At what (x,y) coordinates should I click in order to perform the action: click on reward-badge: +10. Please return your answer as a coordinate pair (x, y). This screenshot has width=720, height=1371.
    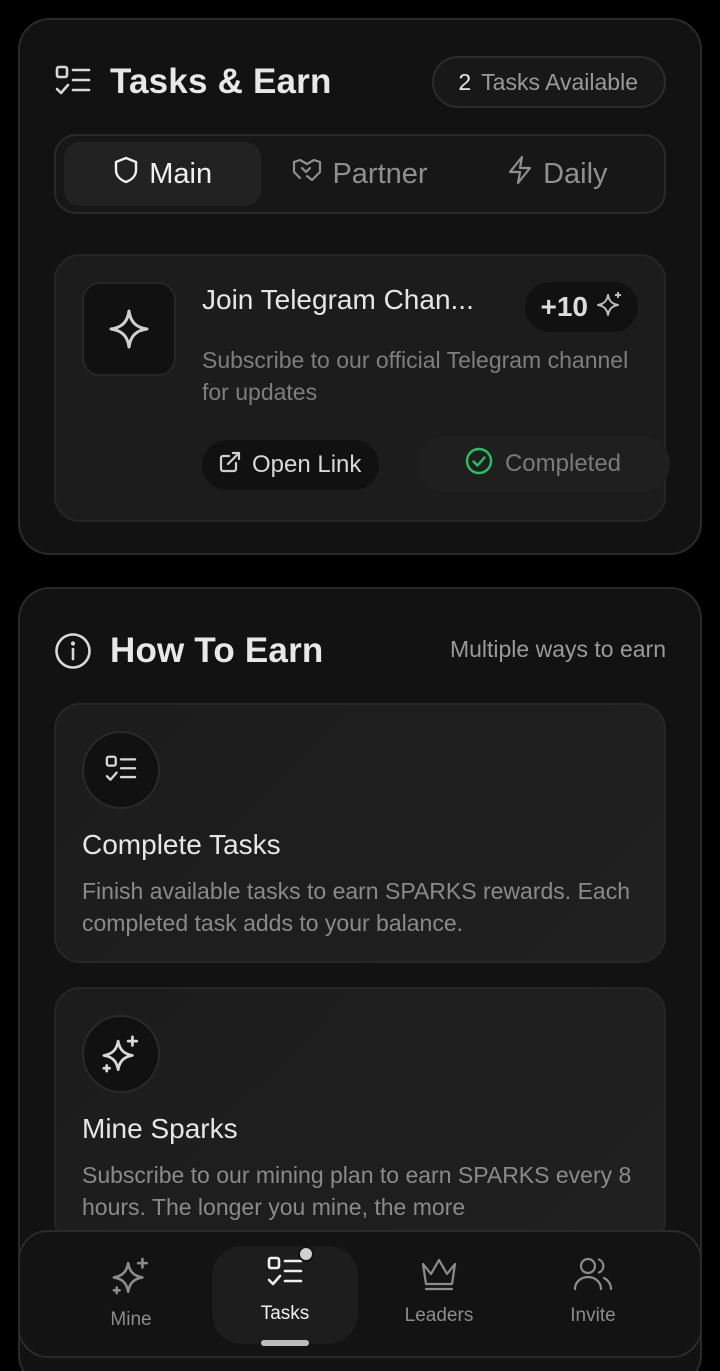
    Looking at the image, I should click on (581, 307).